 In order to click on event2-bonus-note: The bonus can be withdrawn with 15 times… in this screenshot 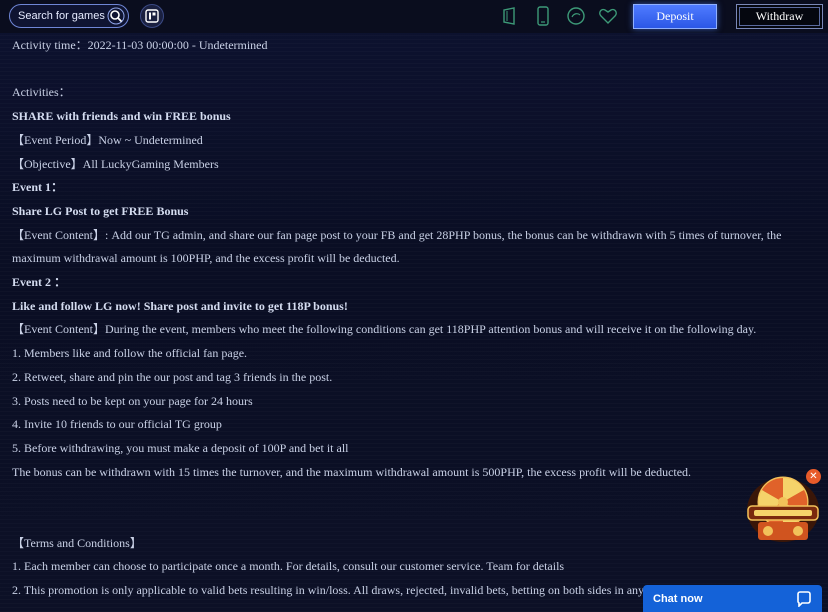, I will do `click(352, 471)`.